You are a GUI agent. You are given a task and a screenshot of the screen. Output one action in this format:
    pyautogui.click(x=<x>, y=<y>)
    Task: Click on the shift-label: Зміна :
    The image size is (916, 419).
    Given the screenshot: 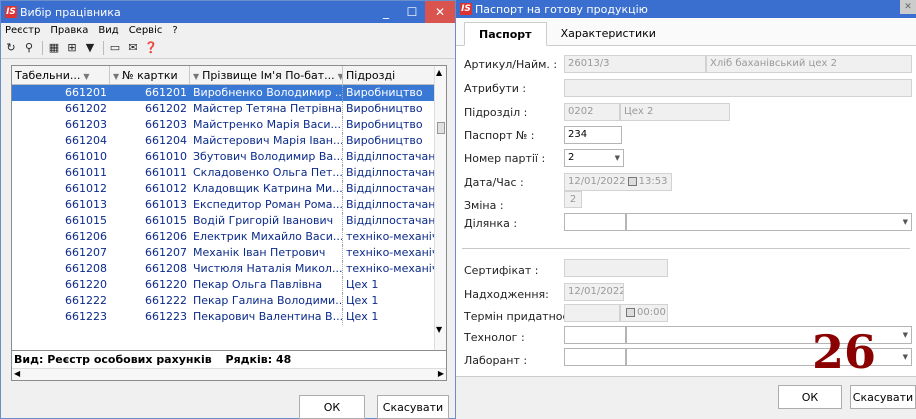 What is the action you would take?
    pyautogui.click(x=484, y=205)
    